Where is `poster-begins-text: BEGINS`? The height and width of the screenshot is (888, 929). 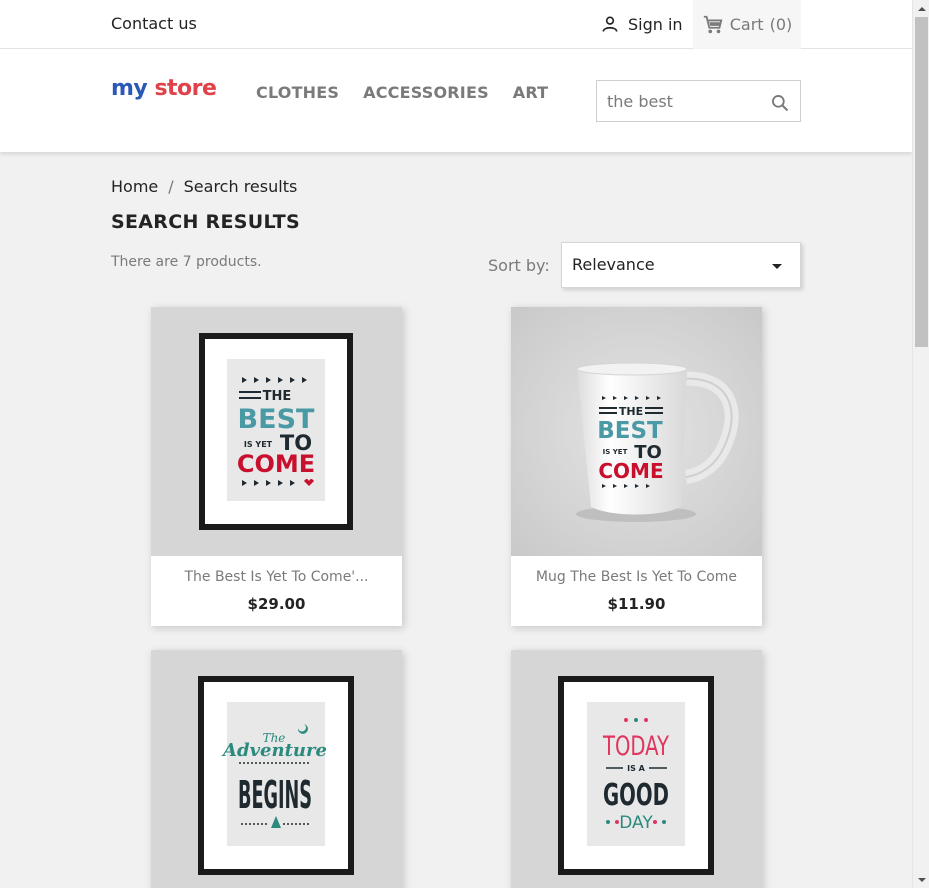 poster-begins-text: BEGINS is located at coordinates (275, 795).